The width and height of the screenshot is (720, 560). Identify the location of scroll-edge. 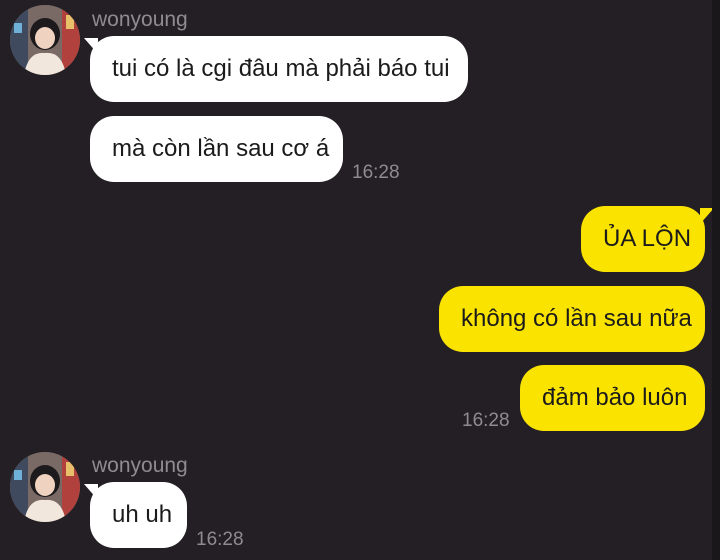
(716, 280).